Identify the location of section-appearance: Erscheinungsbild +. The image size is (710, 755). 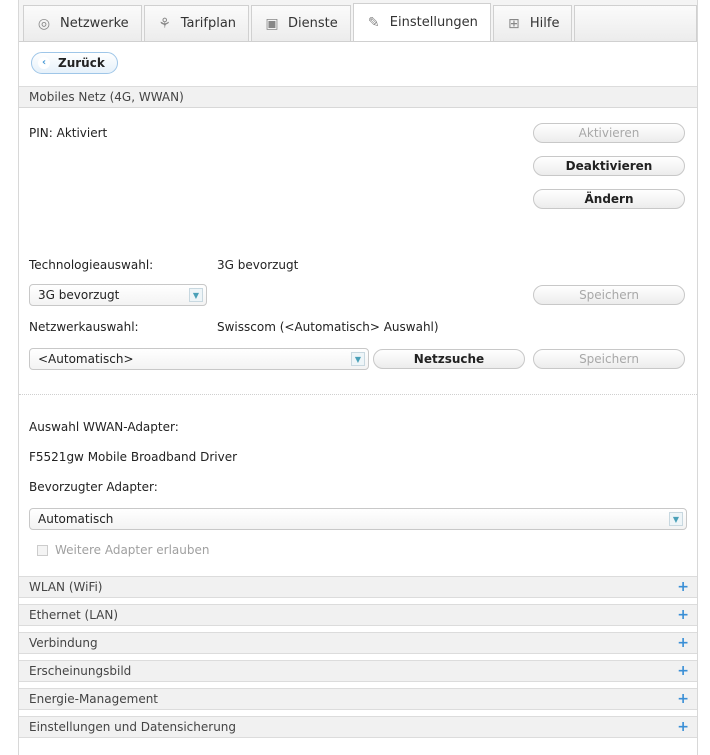
(358, 671).